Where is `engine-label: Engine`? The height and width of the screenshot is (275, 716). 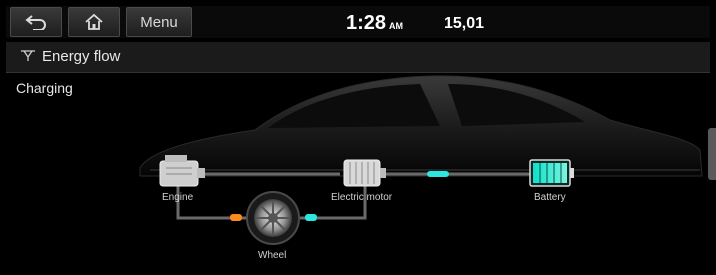 engine-label: Engine is located at coordinates (178, 197).